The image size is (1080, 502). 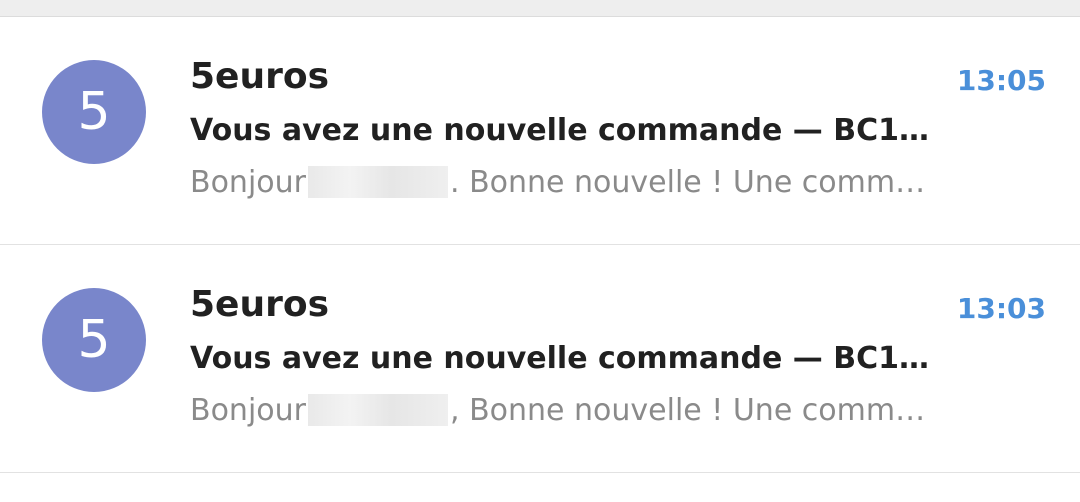 What do you see at coordinates (1001, 80) in the screenshot?
I see `message-time: 13:05` at bounding box center [1001, 80].